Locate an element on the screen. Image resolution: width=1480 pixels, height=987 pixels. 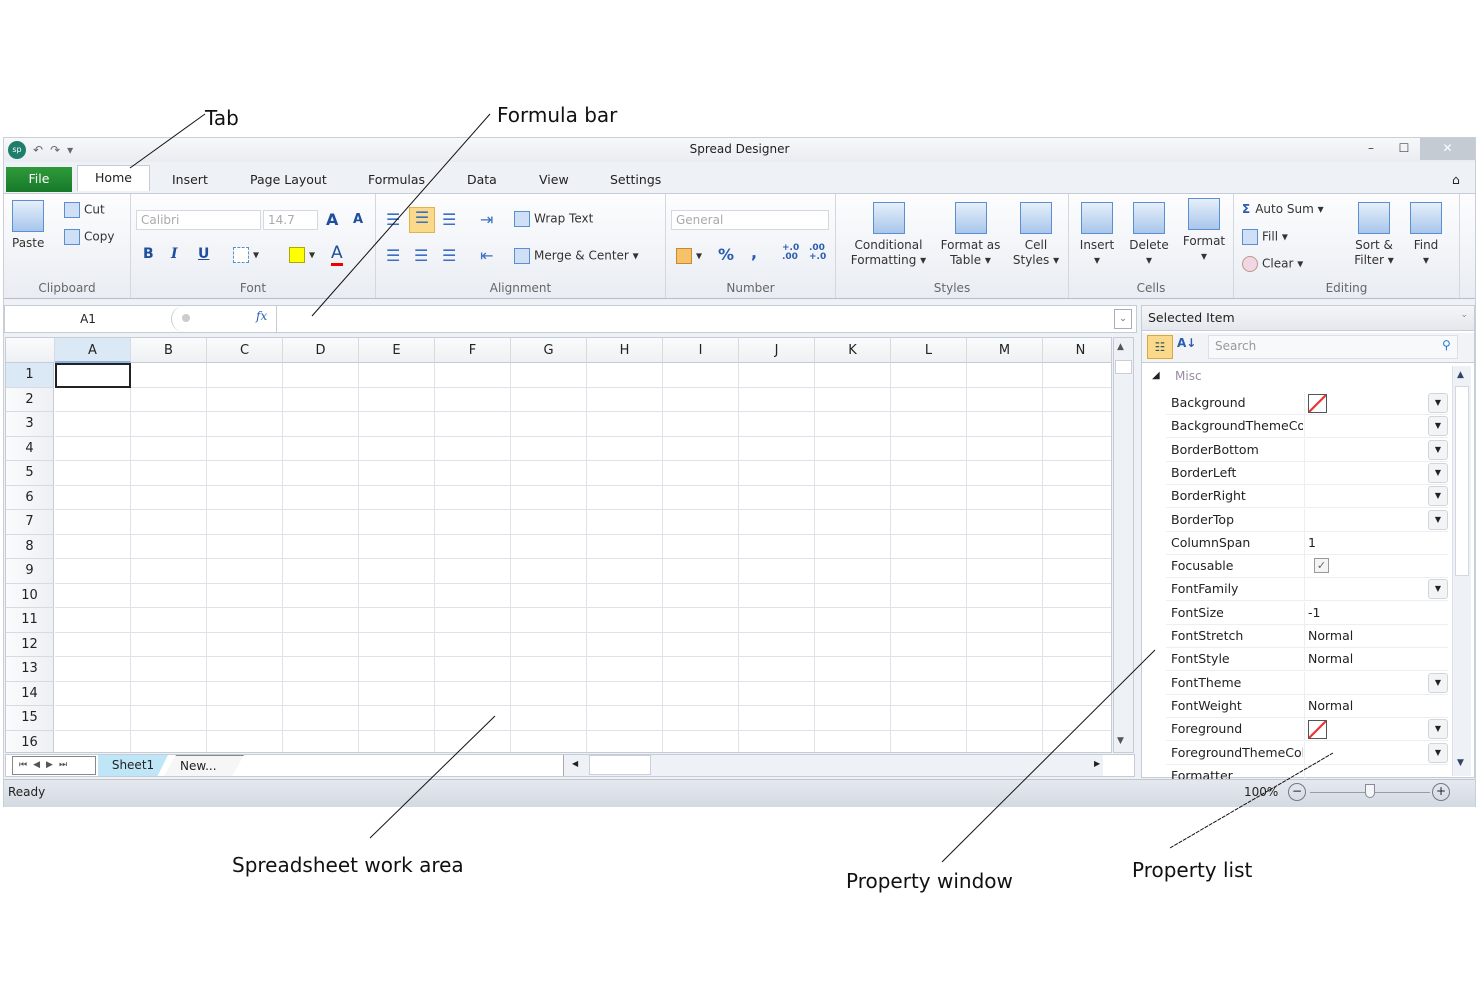
cell-A7 is located at coordinates (93, 522).